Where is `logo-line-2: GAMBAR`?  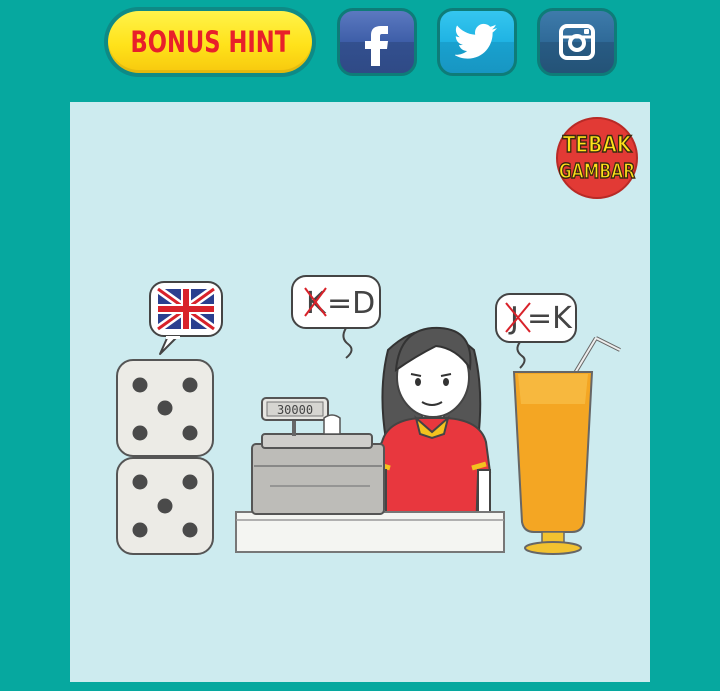 logo-line-2: GAMBAR is located at coordinates (597, 171).